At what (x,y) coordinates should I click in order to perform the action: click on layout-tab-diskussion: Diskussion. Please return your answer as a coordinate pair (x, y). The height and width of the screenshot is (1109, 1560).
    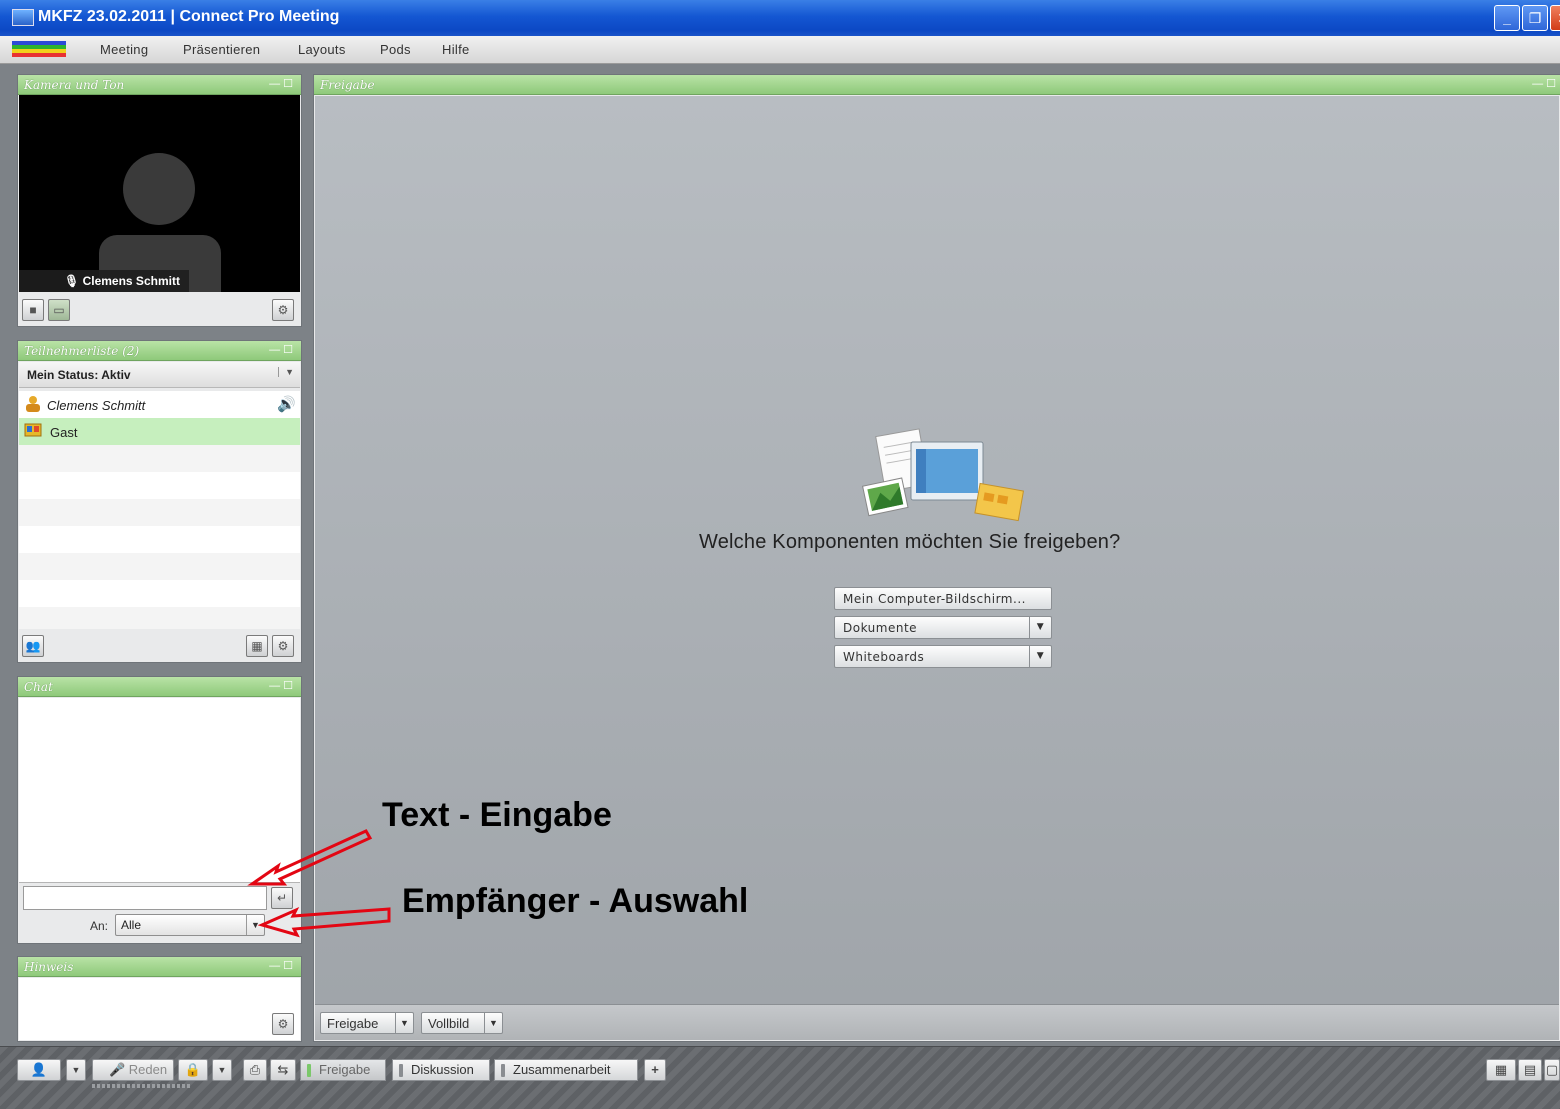
    Looking at the image, I should click on (441, 1070).